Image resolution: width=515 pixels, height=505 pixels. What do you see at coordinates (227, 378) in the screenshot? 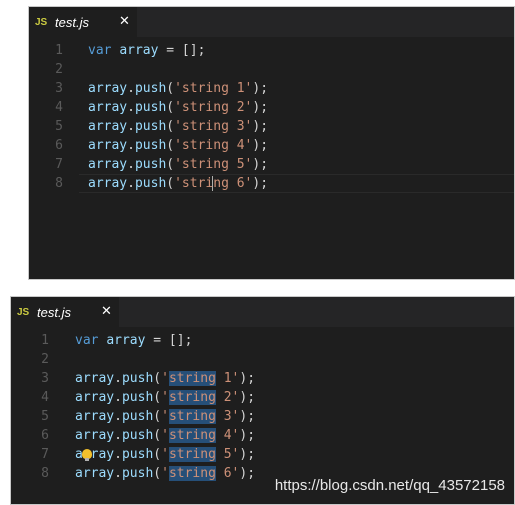
I see `code-token: 1'` at bounding box center [227, 378].